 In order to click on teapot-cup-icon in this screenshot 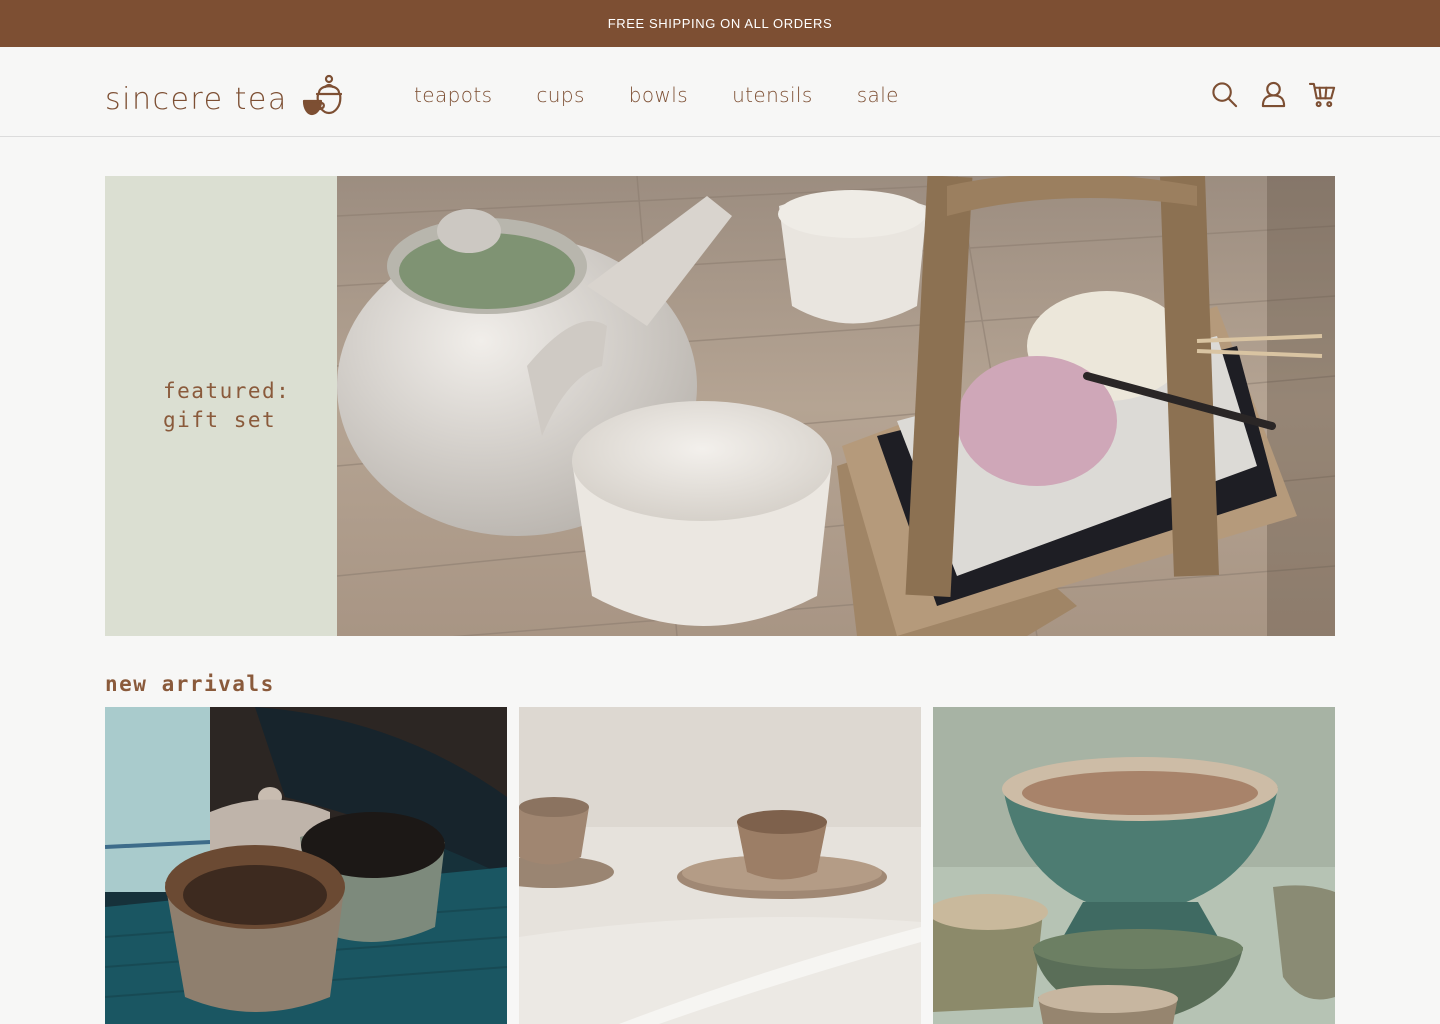, I will do `click(322, 95)`.